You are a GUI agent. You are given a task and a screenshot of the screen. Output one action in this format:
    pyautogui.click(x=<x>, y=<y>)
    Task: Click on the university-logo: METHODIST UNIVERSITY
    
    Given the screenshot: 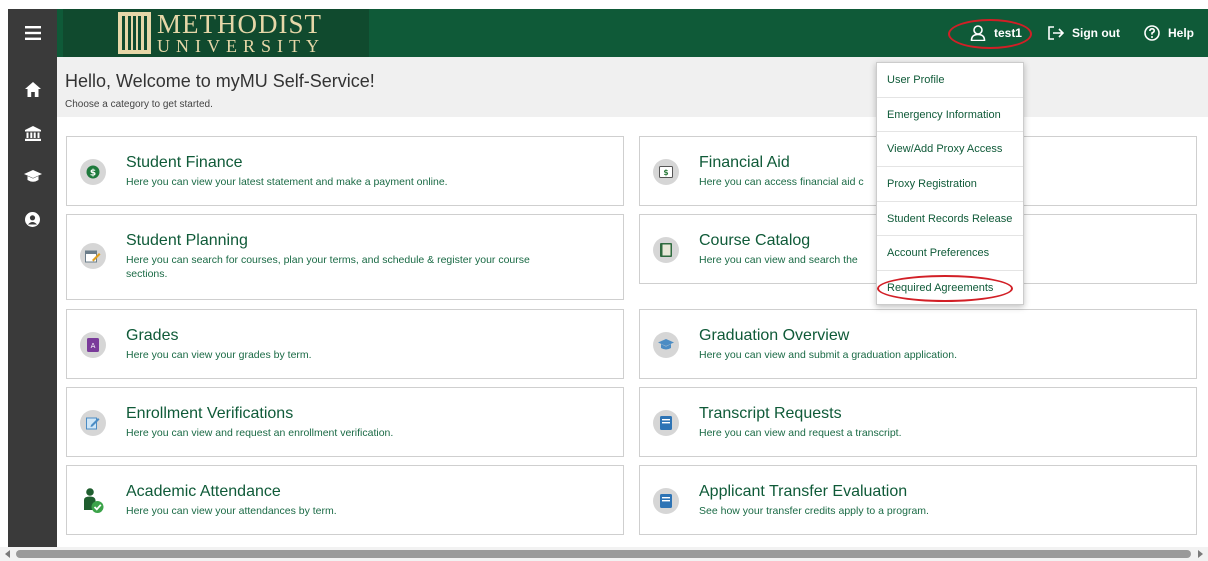 What is the action you would take?
    pyautogui.click(x=216, y=33)
    